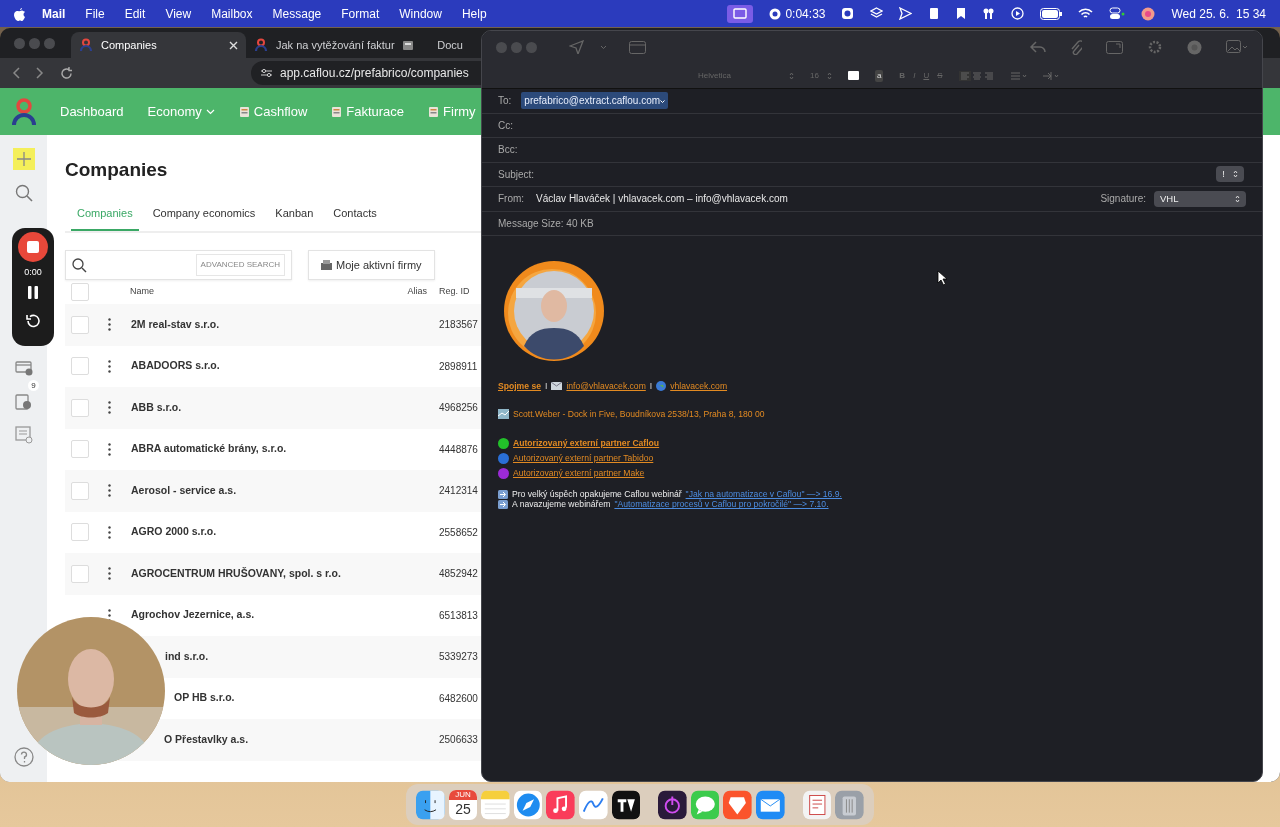  Describe the element at coordinates (672, 804) in the screenshot. I see `power-icon` at that location.